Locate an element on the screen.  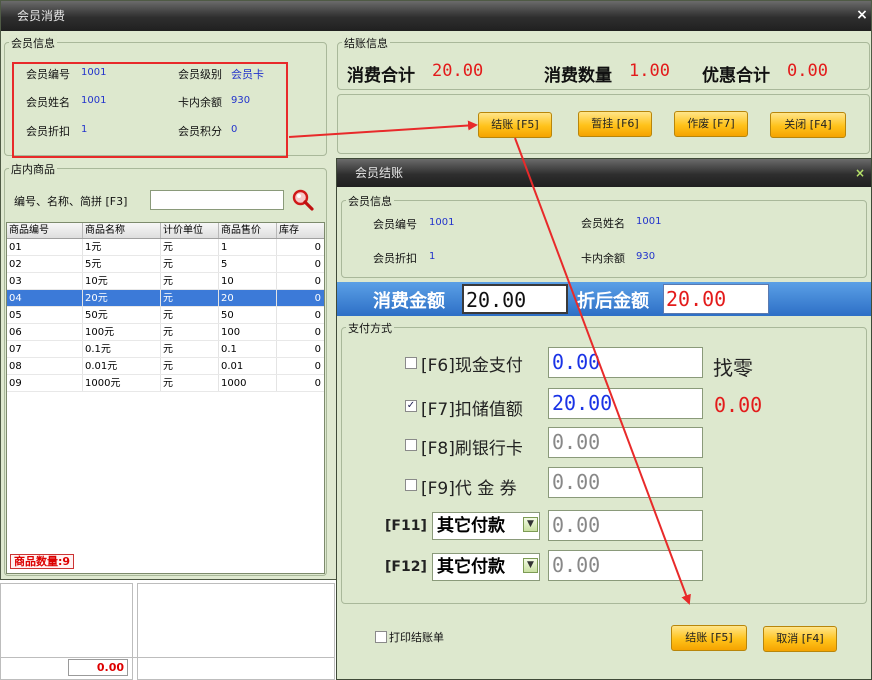
other2-select: 其它付款 ▼ is located at coordinates (486, 567).